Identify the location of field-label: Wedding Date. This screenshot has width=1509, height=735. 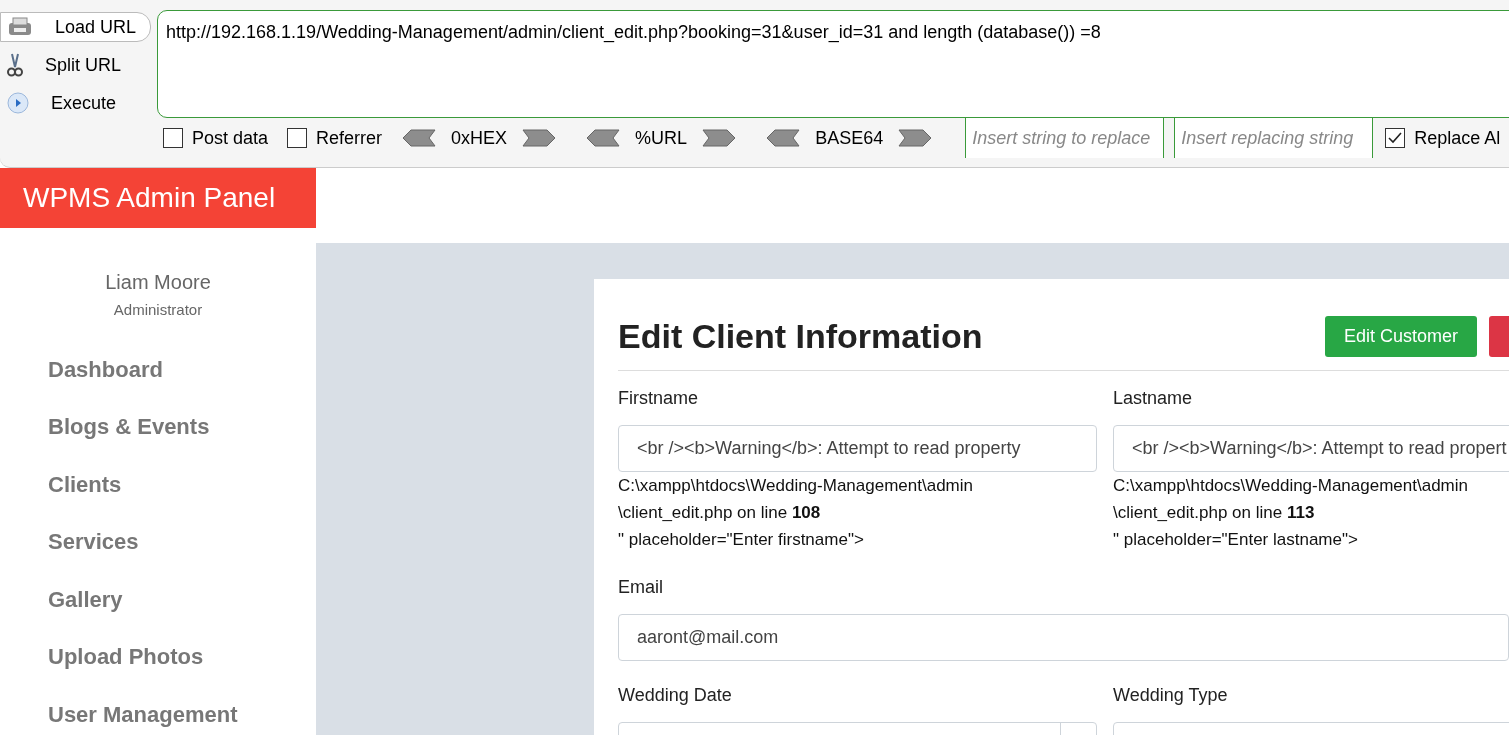
(675, 695).